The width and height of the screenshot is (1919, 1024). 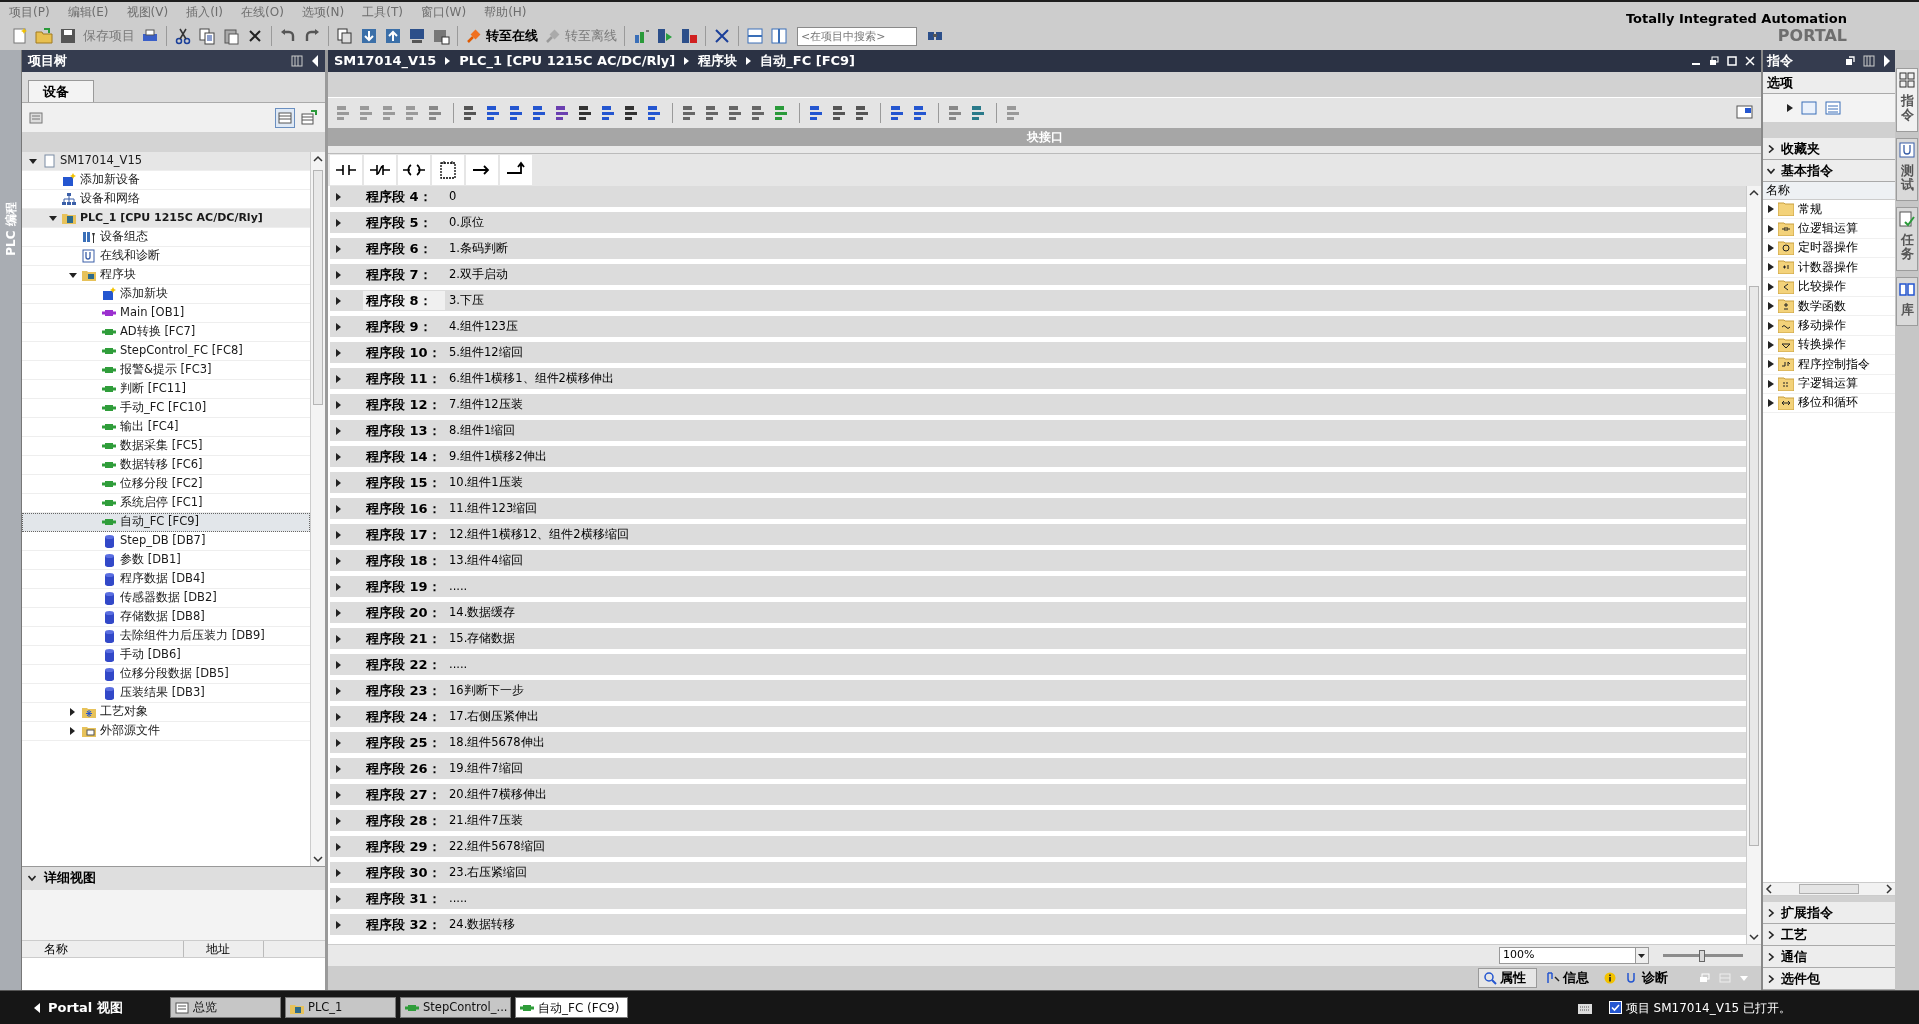 What do you see at coordinates (857, 36) in the screenshot?
I see `search-field: <在项目中搜索>` at bounding box center [857, 36].